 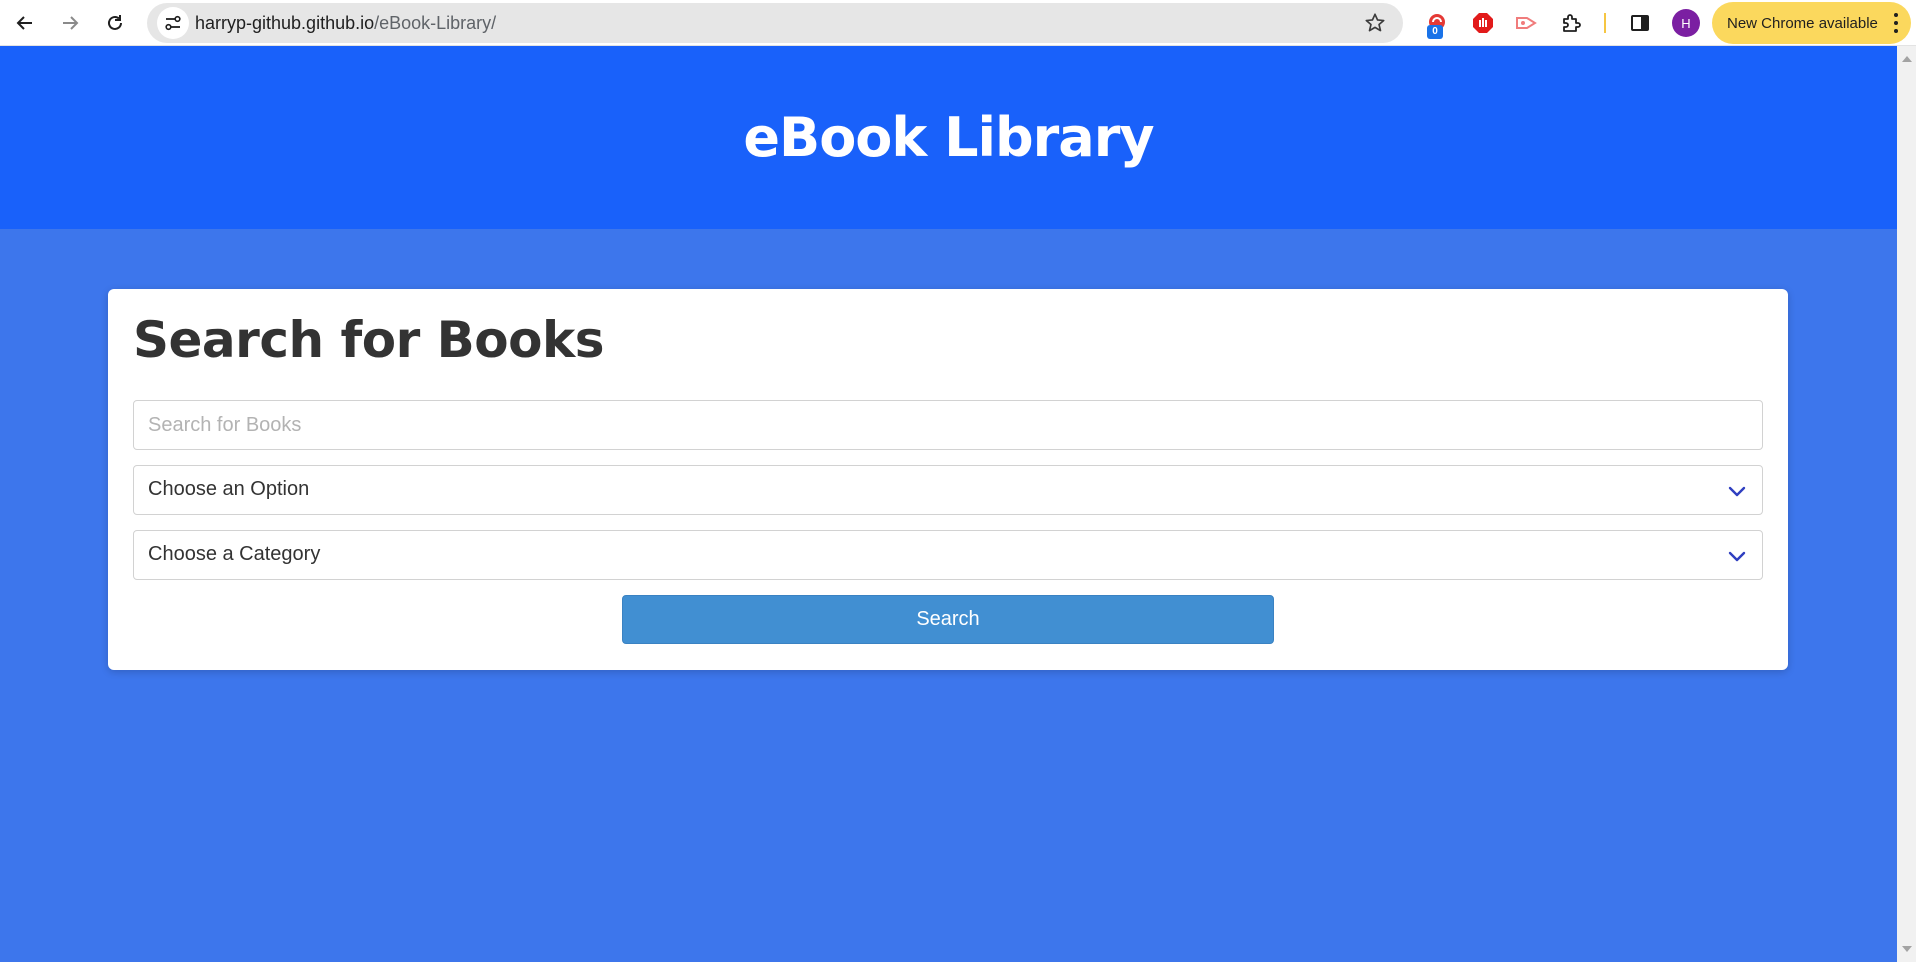 What do you see at coordinates (1435, 32) in the screenshot?
I see `extension-badge: 0` at bounding box center [1435, 32].